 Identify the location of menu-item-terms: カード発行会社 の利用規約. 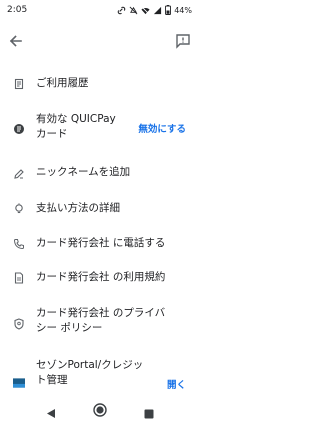
(100, 278).